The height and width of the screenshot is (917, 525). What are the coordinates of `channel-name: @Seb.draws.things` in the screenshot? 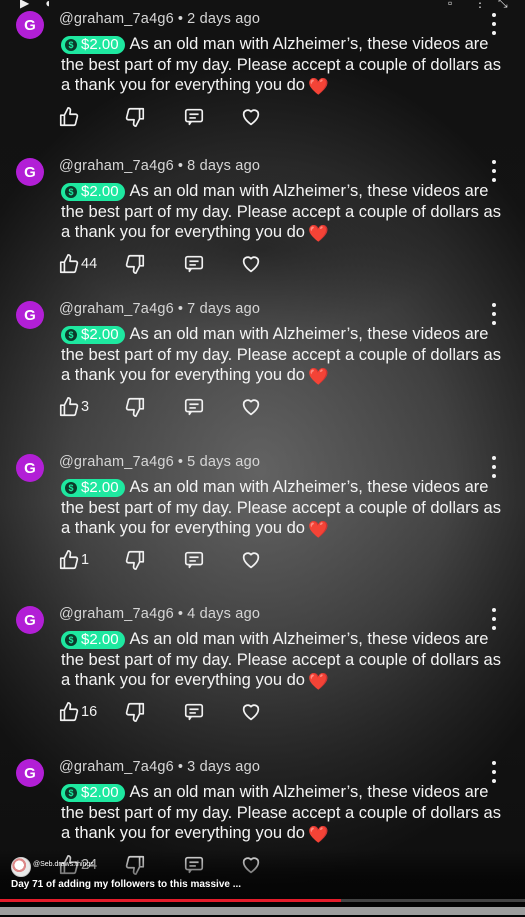 It's located at (63, 864).